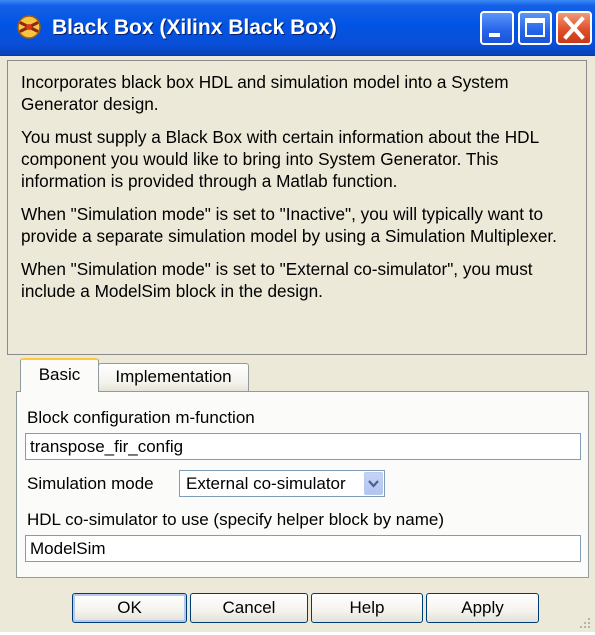 Image resolution: width=595 pixels, height=635 pixels. What do you see at coordinates (585, 623) in the screenshot?
I see `resize-grip-icon` at bounding box center [585, 623].